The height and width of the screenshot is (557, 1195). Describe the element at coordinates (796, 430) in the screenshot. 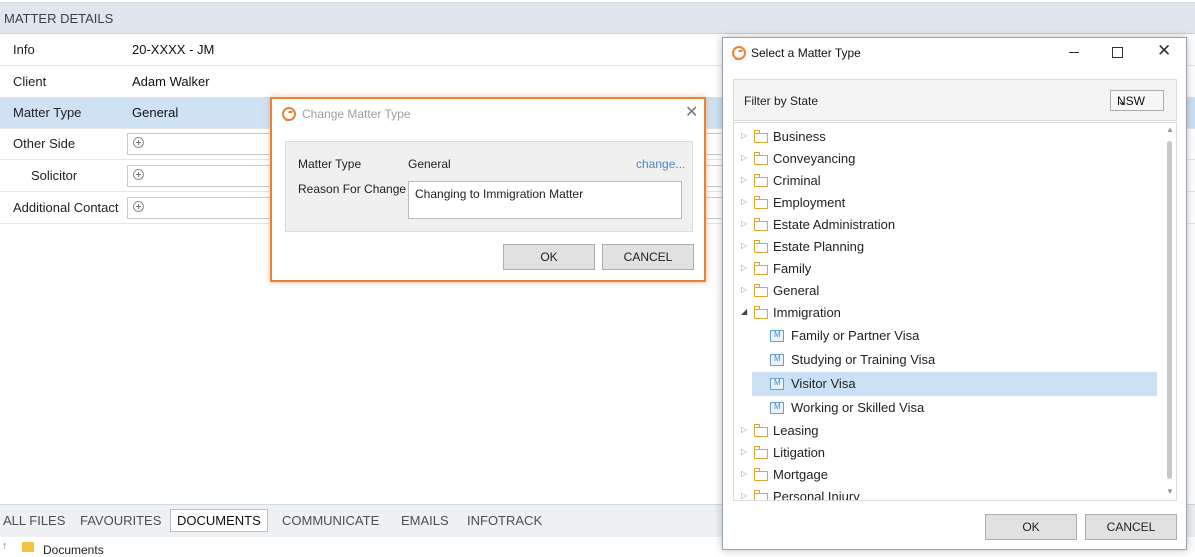

I see `tree-node-label: Leasing` at that location.